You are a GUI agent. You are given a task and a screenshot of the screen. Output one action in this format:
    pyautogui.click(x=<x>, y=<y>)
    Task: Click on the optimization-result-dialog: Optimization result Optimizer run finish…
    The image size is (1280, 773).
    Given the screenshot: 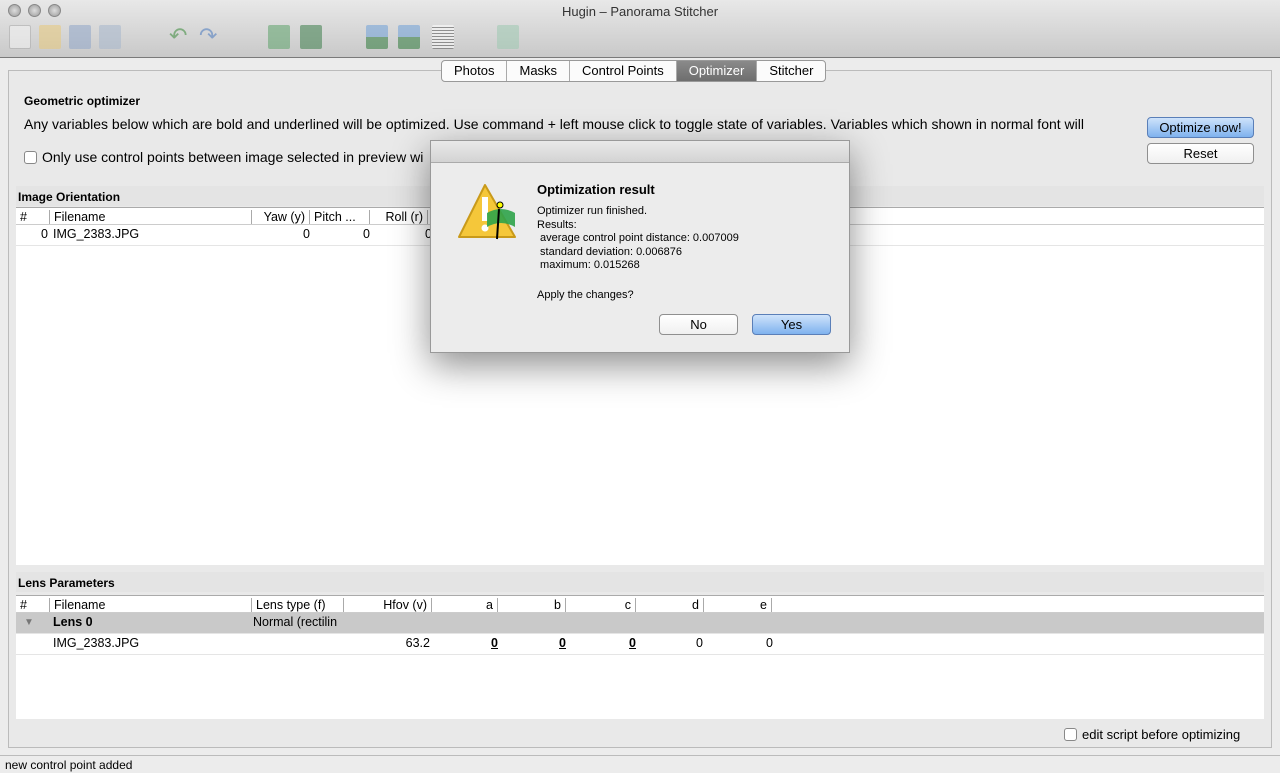 What is the action you would take?
    pyautogui.click(x=640, y=246)
    